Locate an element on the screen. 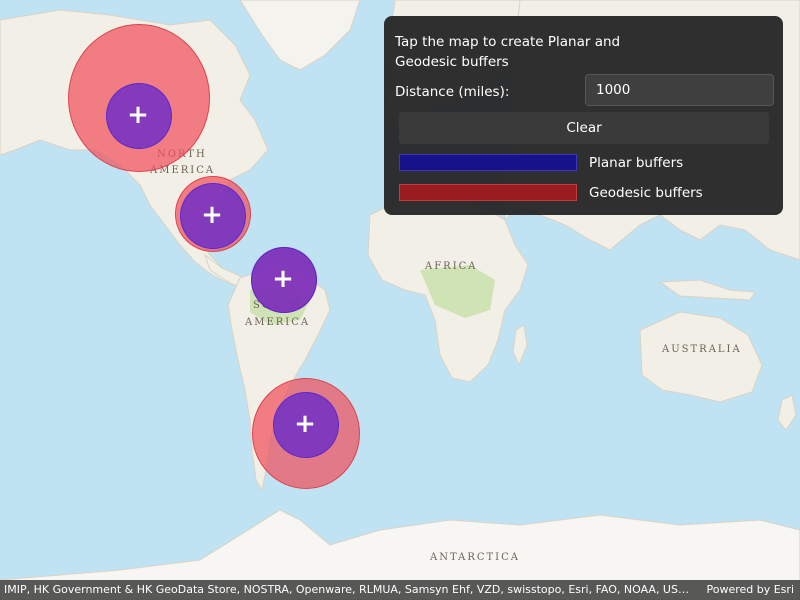 Image resolution: width=800 pixels, height=600 pixels. map-label-antarctica: ANTARCTICA is located at coordinates (475, 557).